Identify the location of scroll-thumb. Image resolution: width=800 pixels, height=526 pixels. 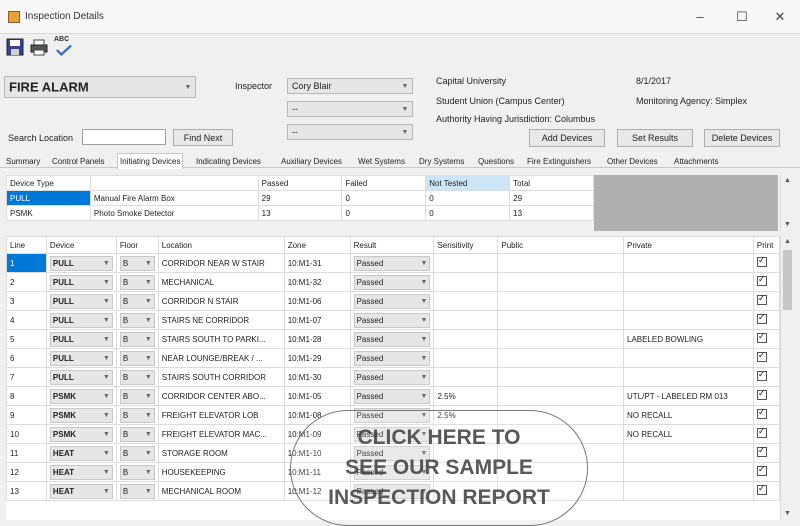
(787, 280).